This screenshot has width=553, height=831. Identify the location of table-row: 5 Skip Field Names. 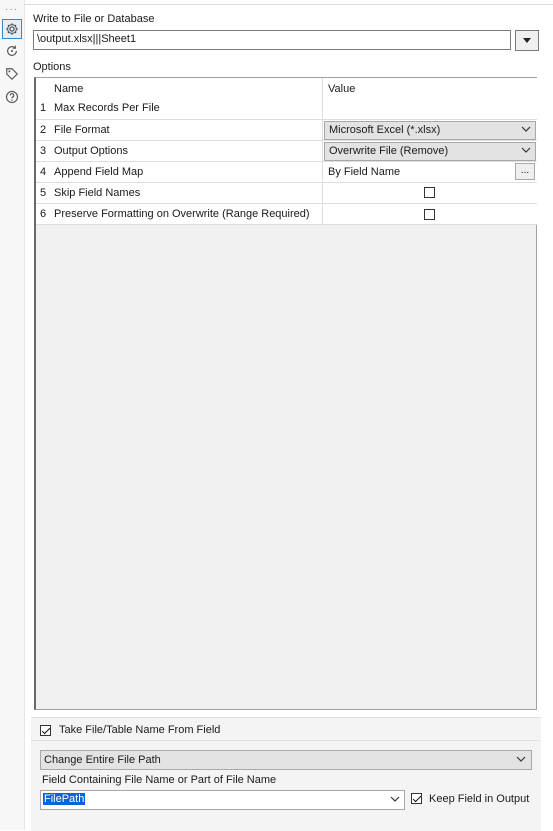
(286, 193).